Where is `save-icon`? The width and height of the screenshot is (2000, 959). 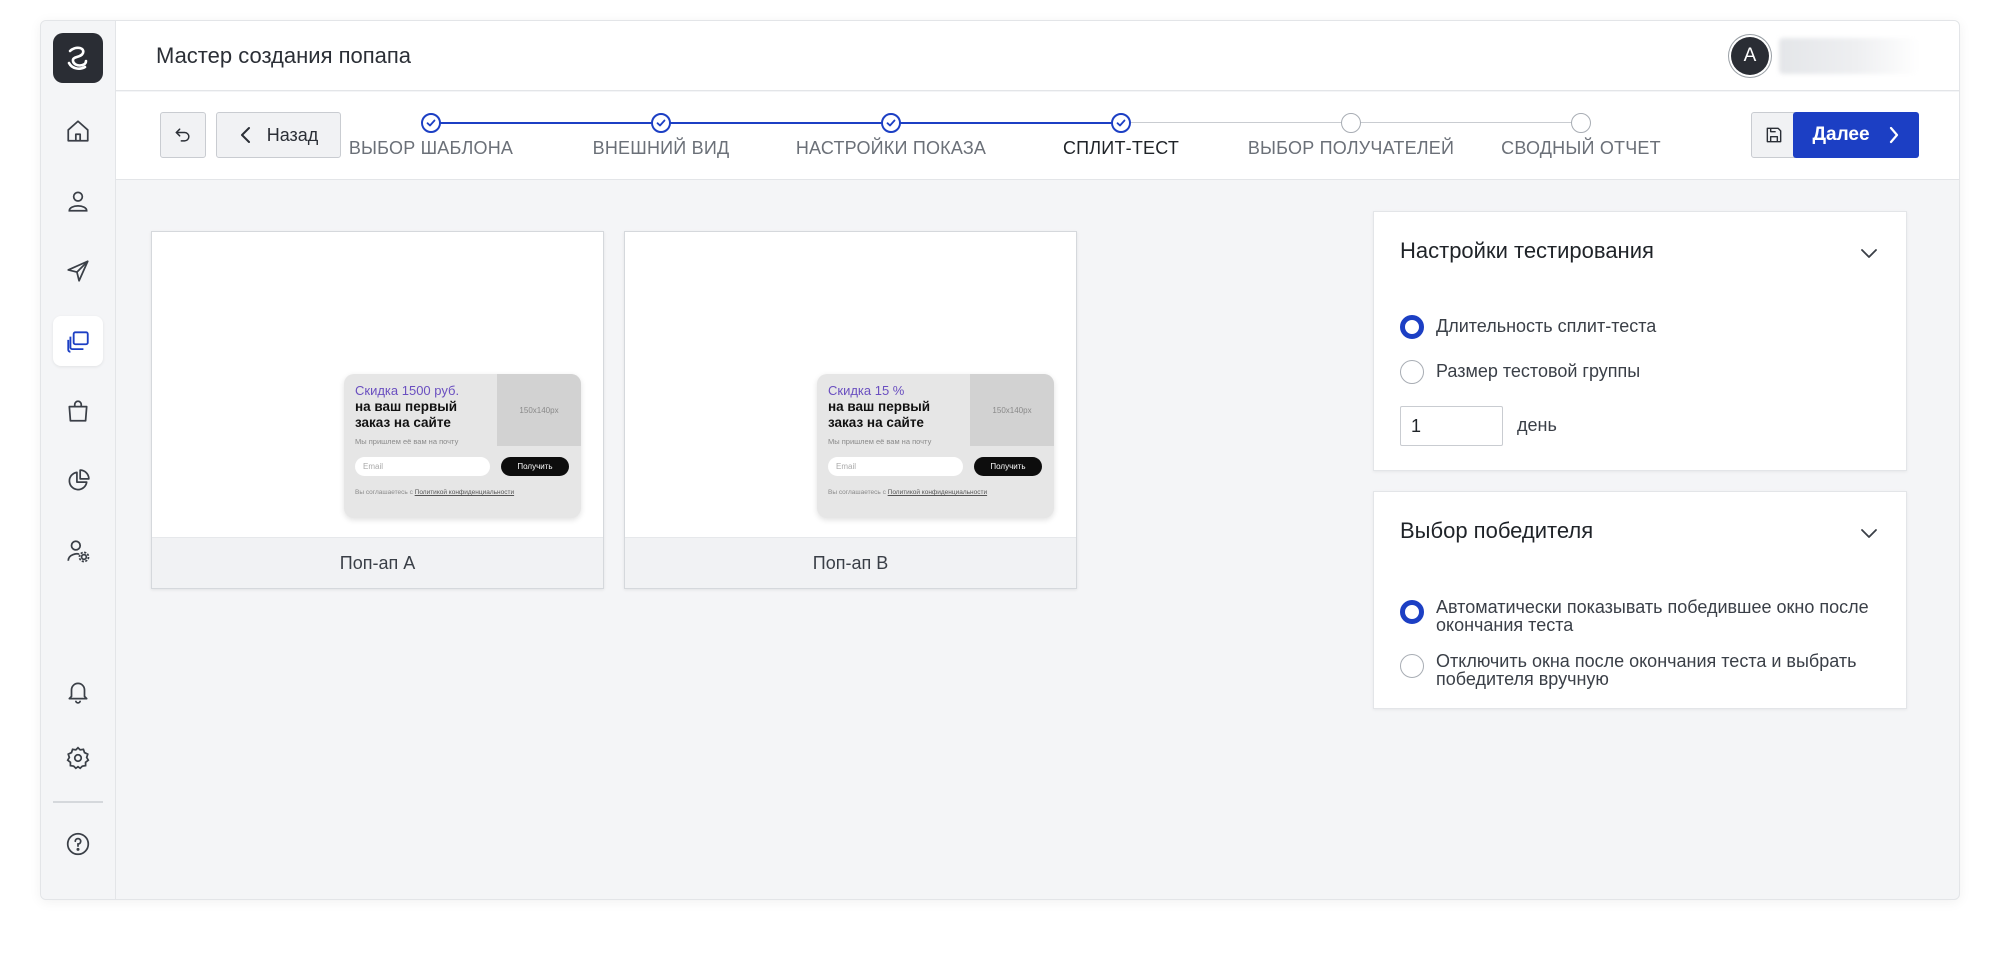 save-icon is located at coordinates (1774, 135).